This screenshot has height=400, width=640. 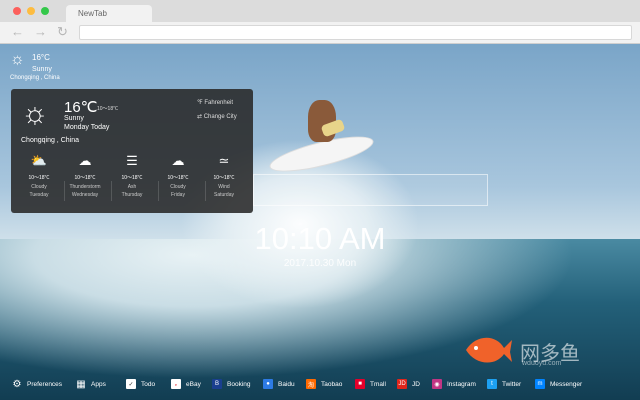 I want to click on link-baidu: ● Baidu, so click(x=279, y=384).